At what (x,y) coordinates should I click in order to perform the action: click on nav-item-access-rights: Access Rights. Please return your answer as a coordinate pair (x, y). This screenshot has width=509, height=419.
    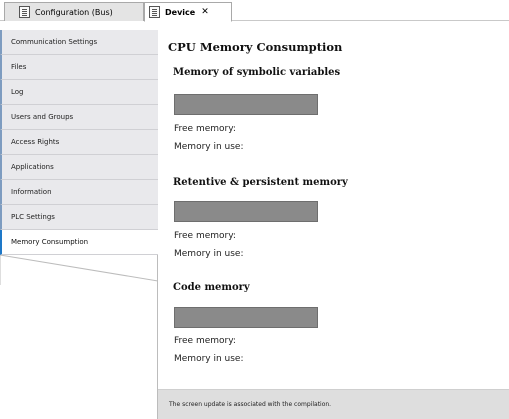
    Looking at the image, I should click on (79, 142).